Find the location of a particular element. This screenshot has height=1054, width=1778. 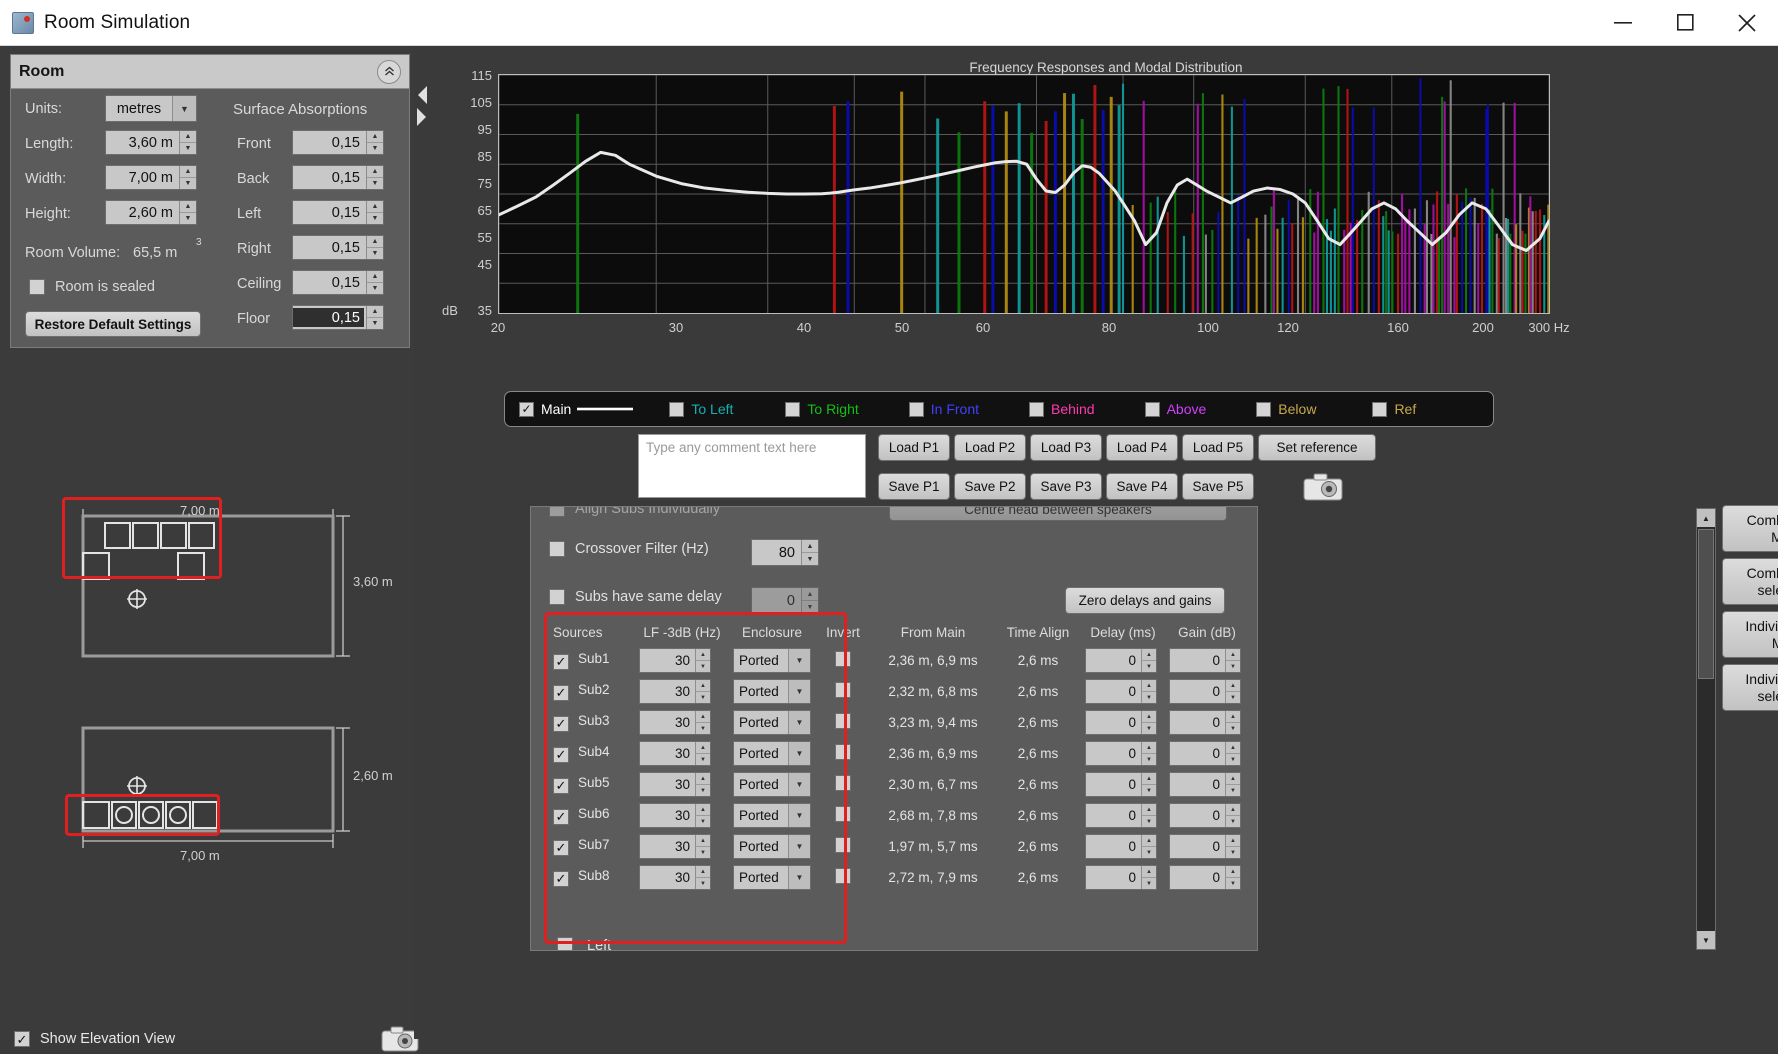

load-p3-button: Load P3 is located at coordinates (1066, 447).